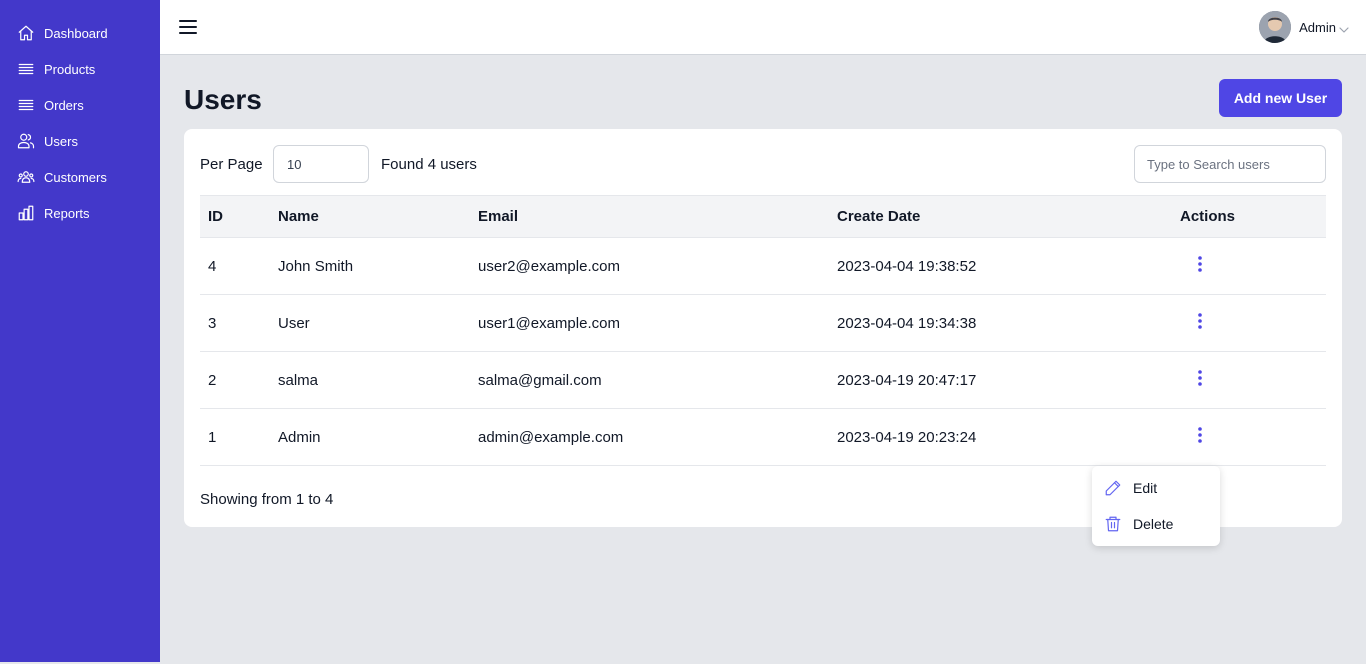  I want to click on table-header: ID Name Email Create Date Actions, so click(763, 216).